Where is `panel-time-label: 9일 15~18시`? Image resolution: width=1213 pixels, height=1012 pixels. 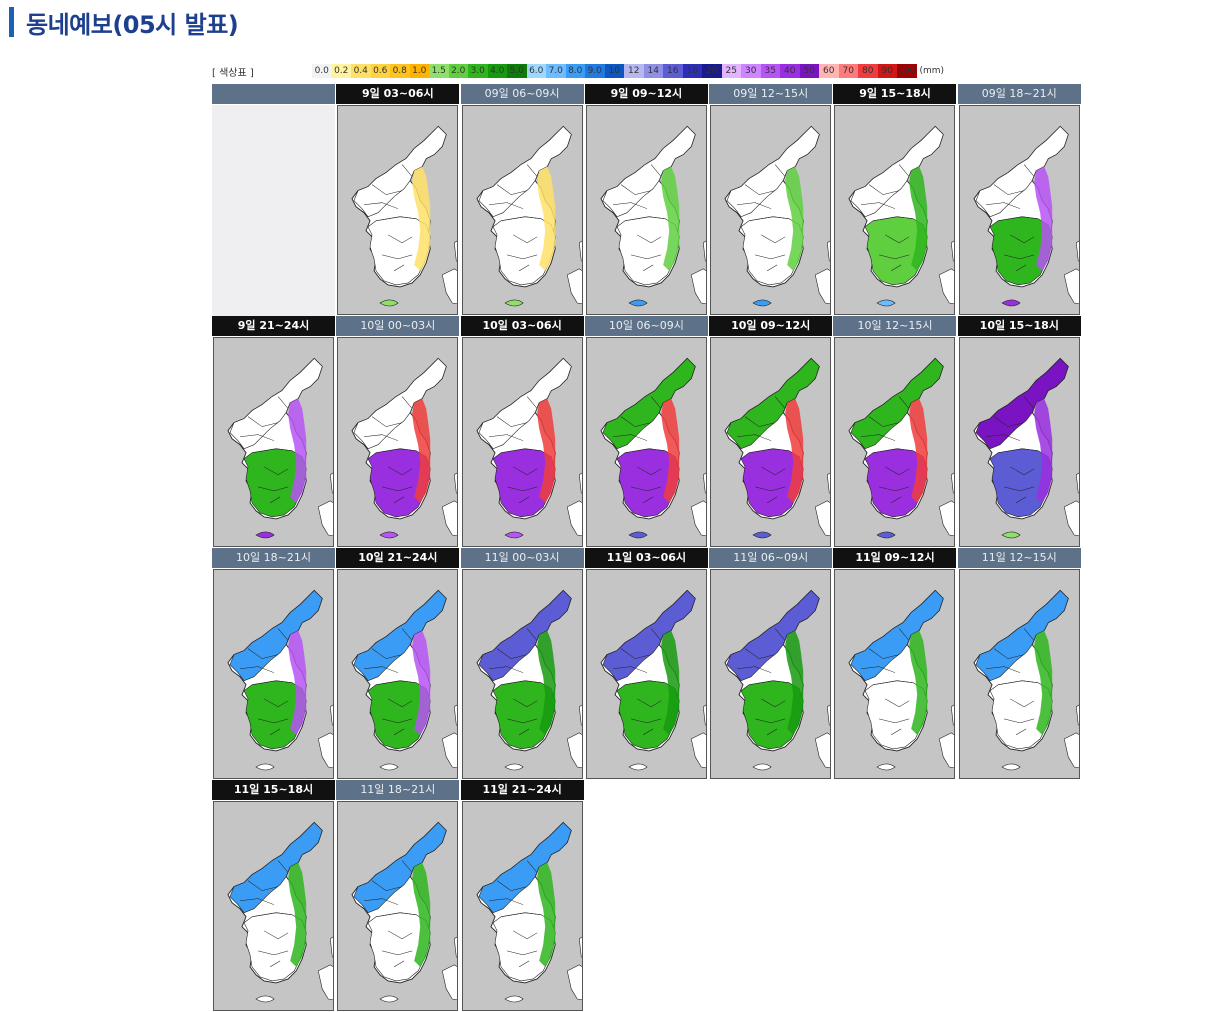 panel-time-label: 9일 15~18시 is located at coordinates (895, 94).